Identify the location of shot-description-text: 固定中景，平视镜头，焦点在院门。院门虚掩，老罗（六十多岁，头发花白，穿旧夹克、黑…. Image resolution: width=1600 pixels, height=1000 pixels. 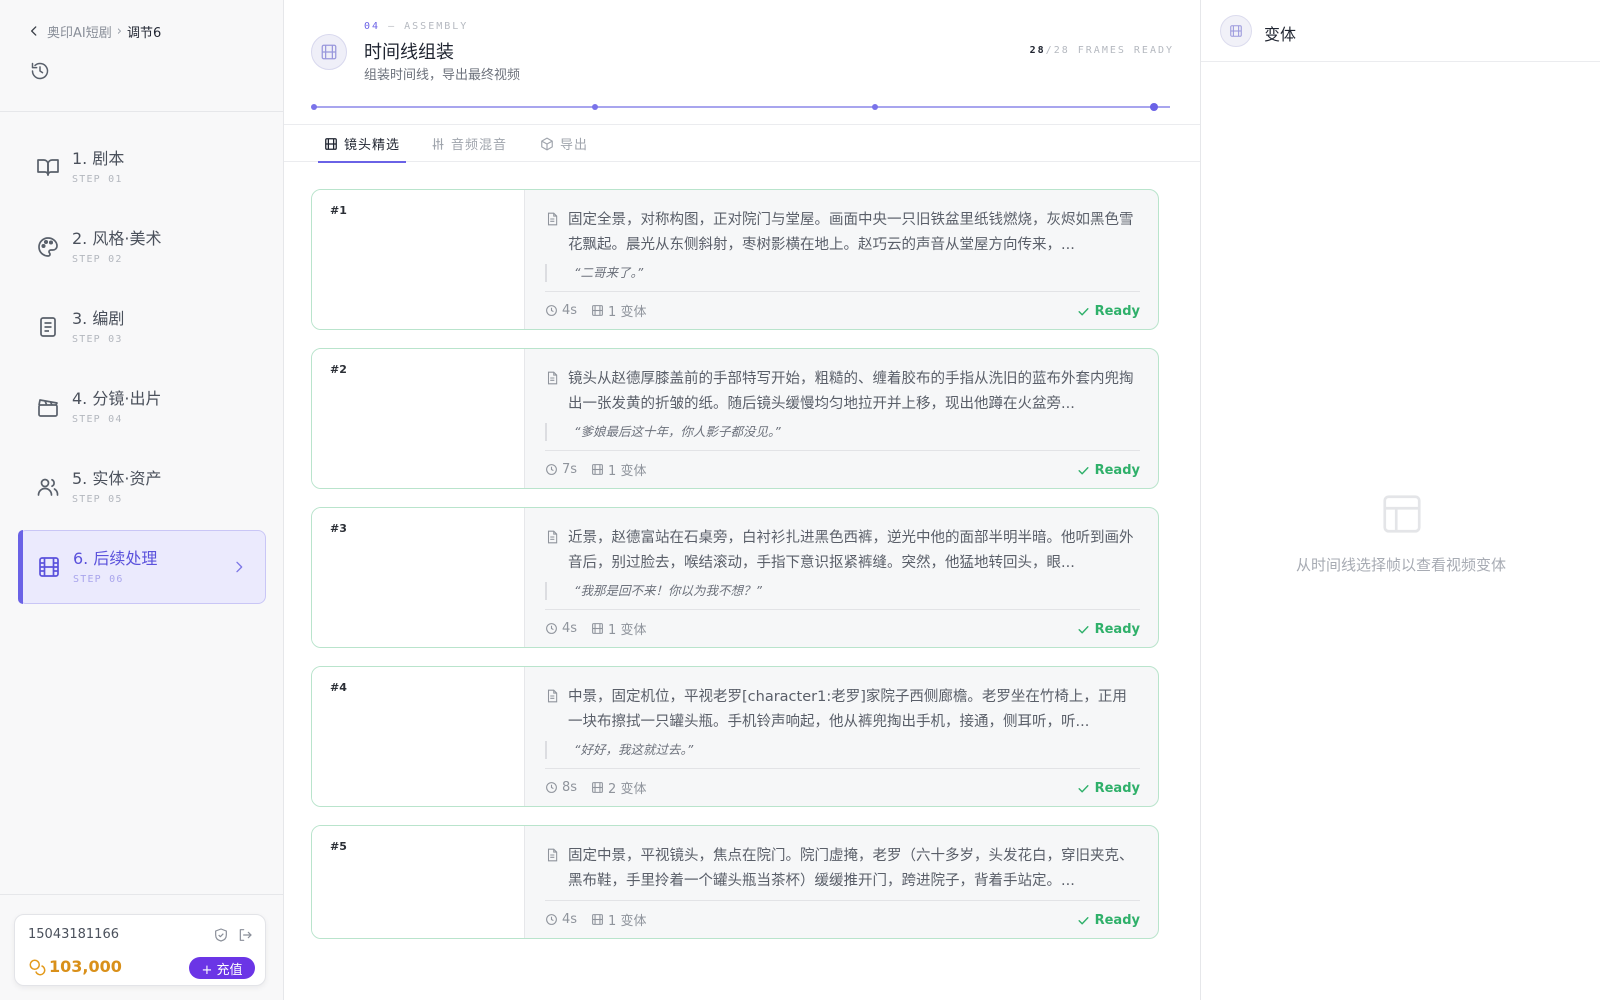
(851, 868).